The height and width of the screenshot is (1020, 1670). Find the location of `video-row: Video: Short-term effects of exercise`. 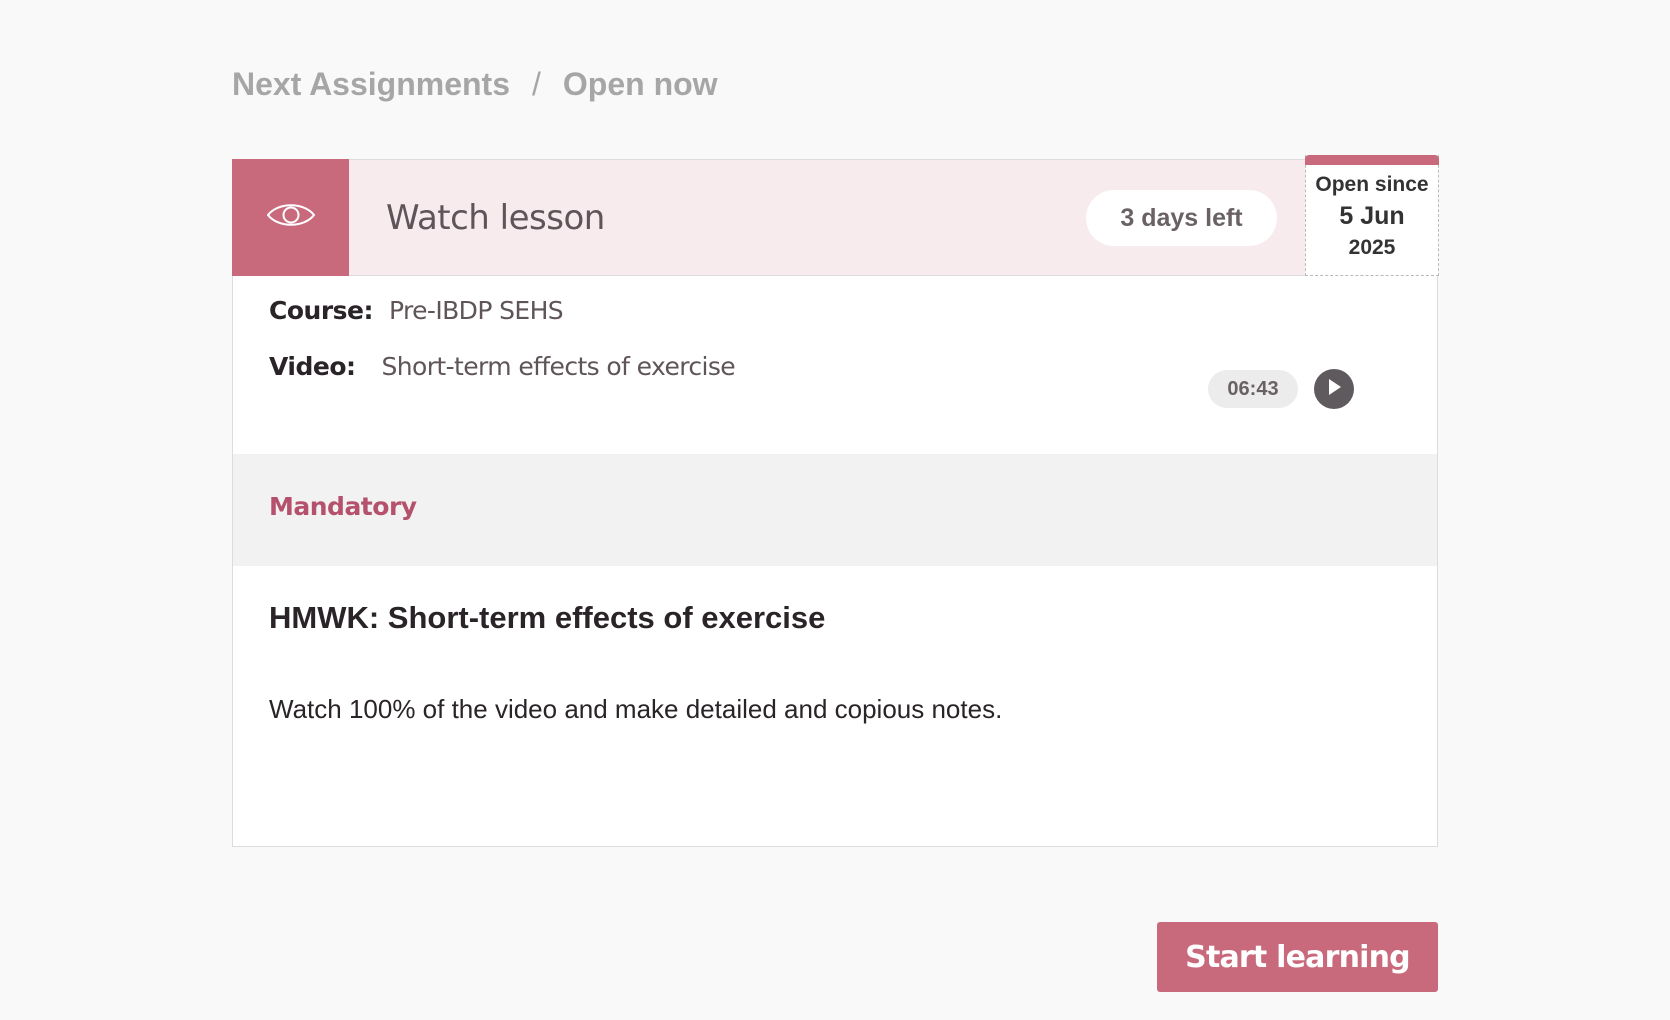

video-row: Video: Short-term effects of exercise is located at coordinates (502, 366).